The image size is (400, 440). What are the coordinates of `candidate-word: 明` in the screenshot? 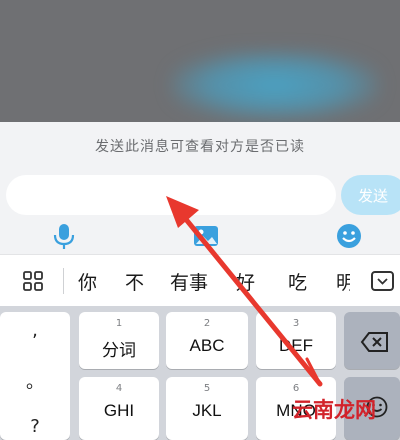 It's located at (343, 281).